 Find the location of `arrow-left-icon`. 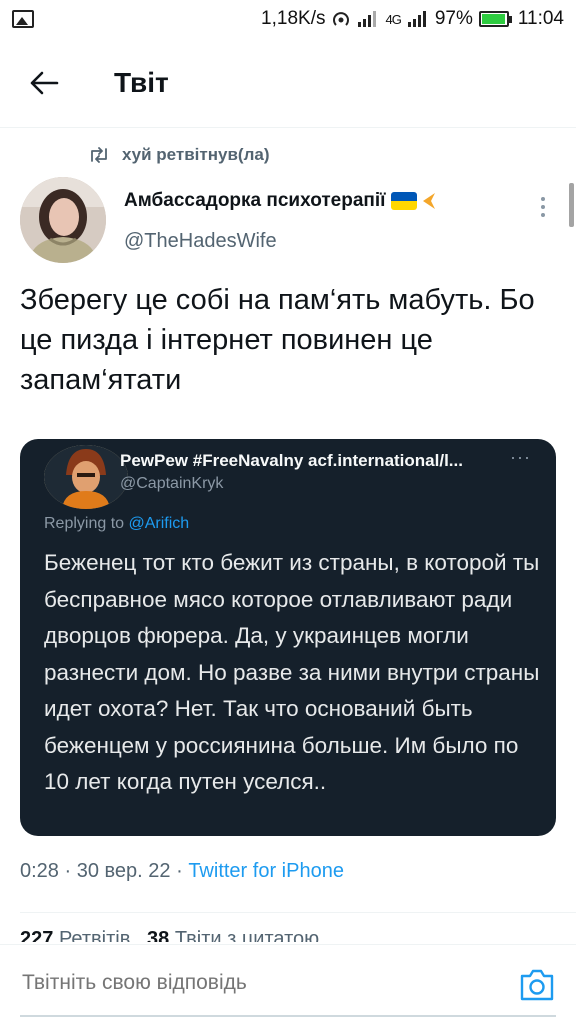

arrow-left-icon is located at coordinates (44, 82).